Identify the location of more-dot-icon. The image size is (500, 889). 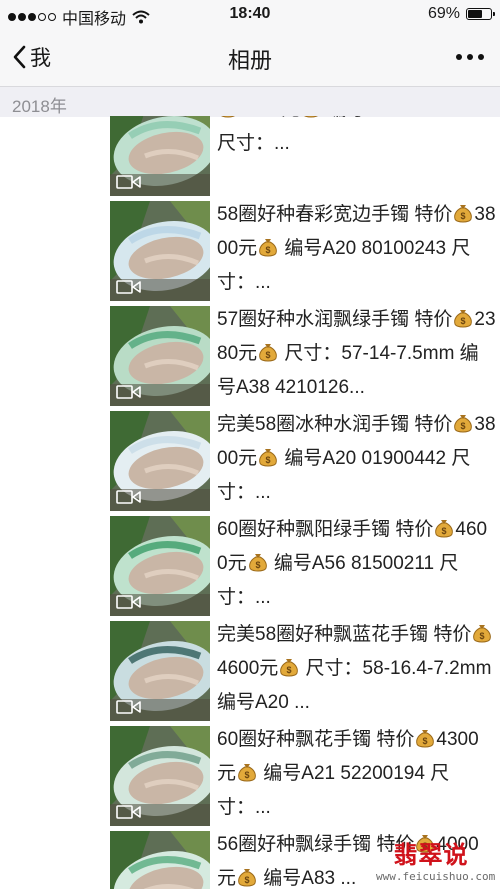
(459, 57).